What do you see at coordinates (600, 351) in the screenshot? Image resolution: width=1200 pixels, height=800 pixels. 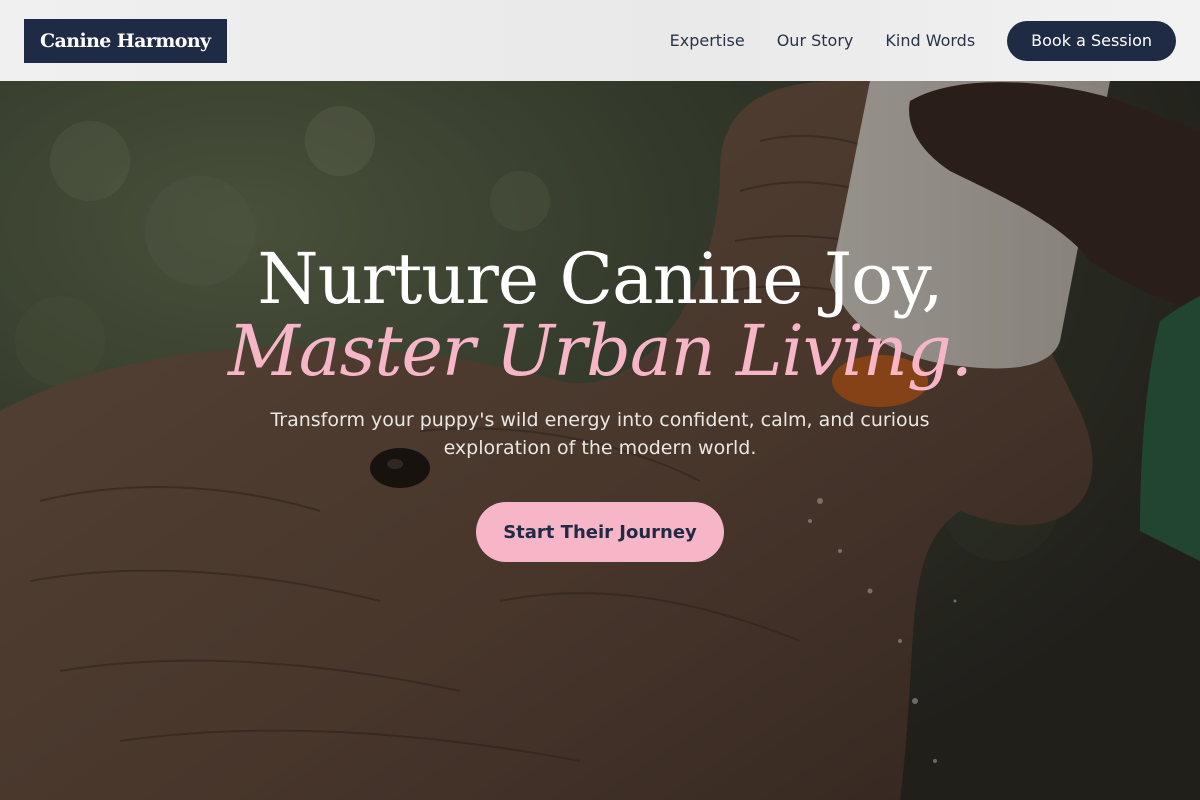 I see `hero-headline-line2: Master Urban Living.` at bounding box center [600, 351].